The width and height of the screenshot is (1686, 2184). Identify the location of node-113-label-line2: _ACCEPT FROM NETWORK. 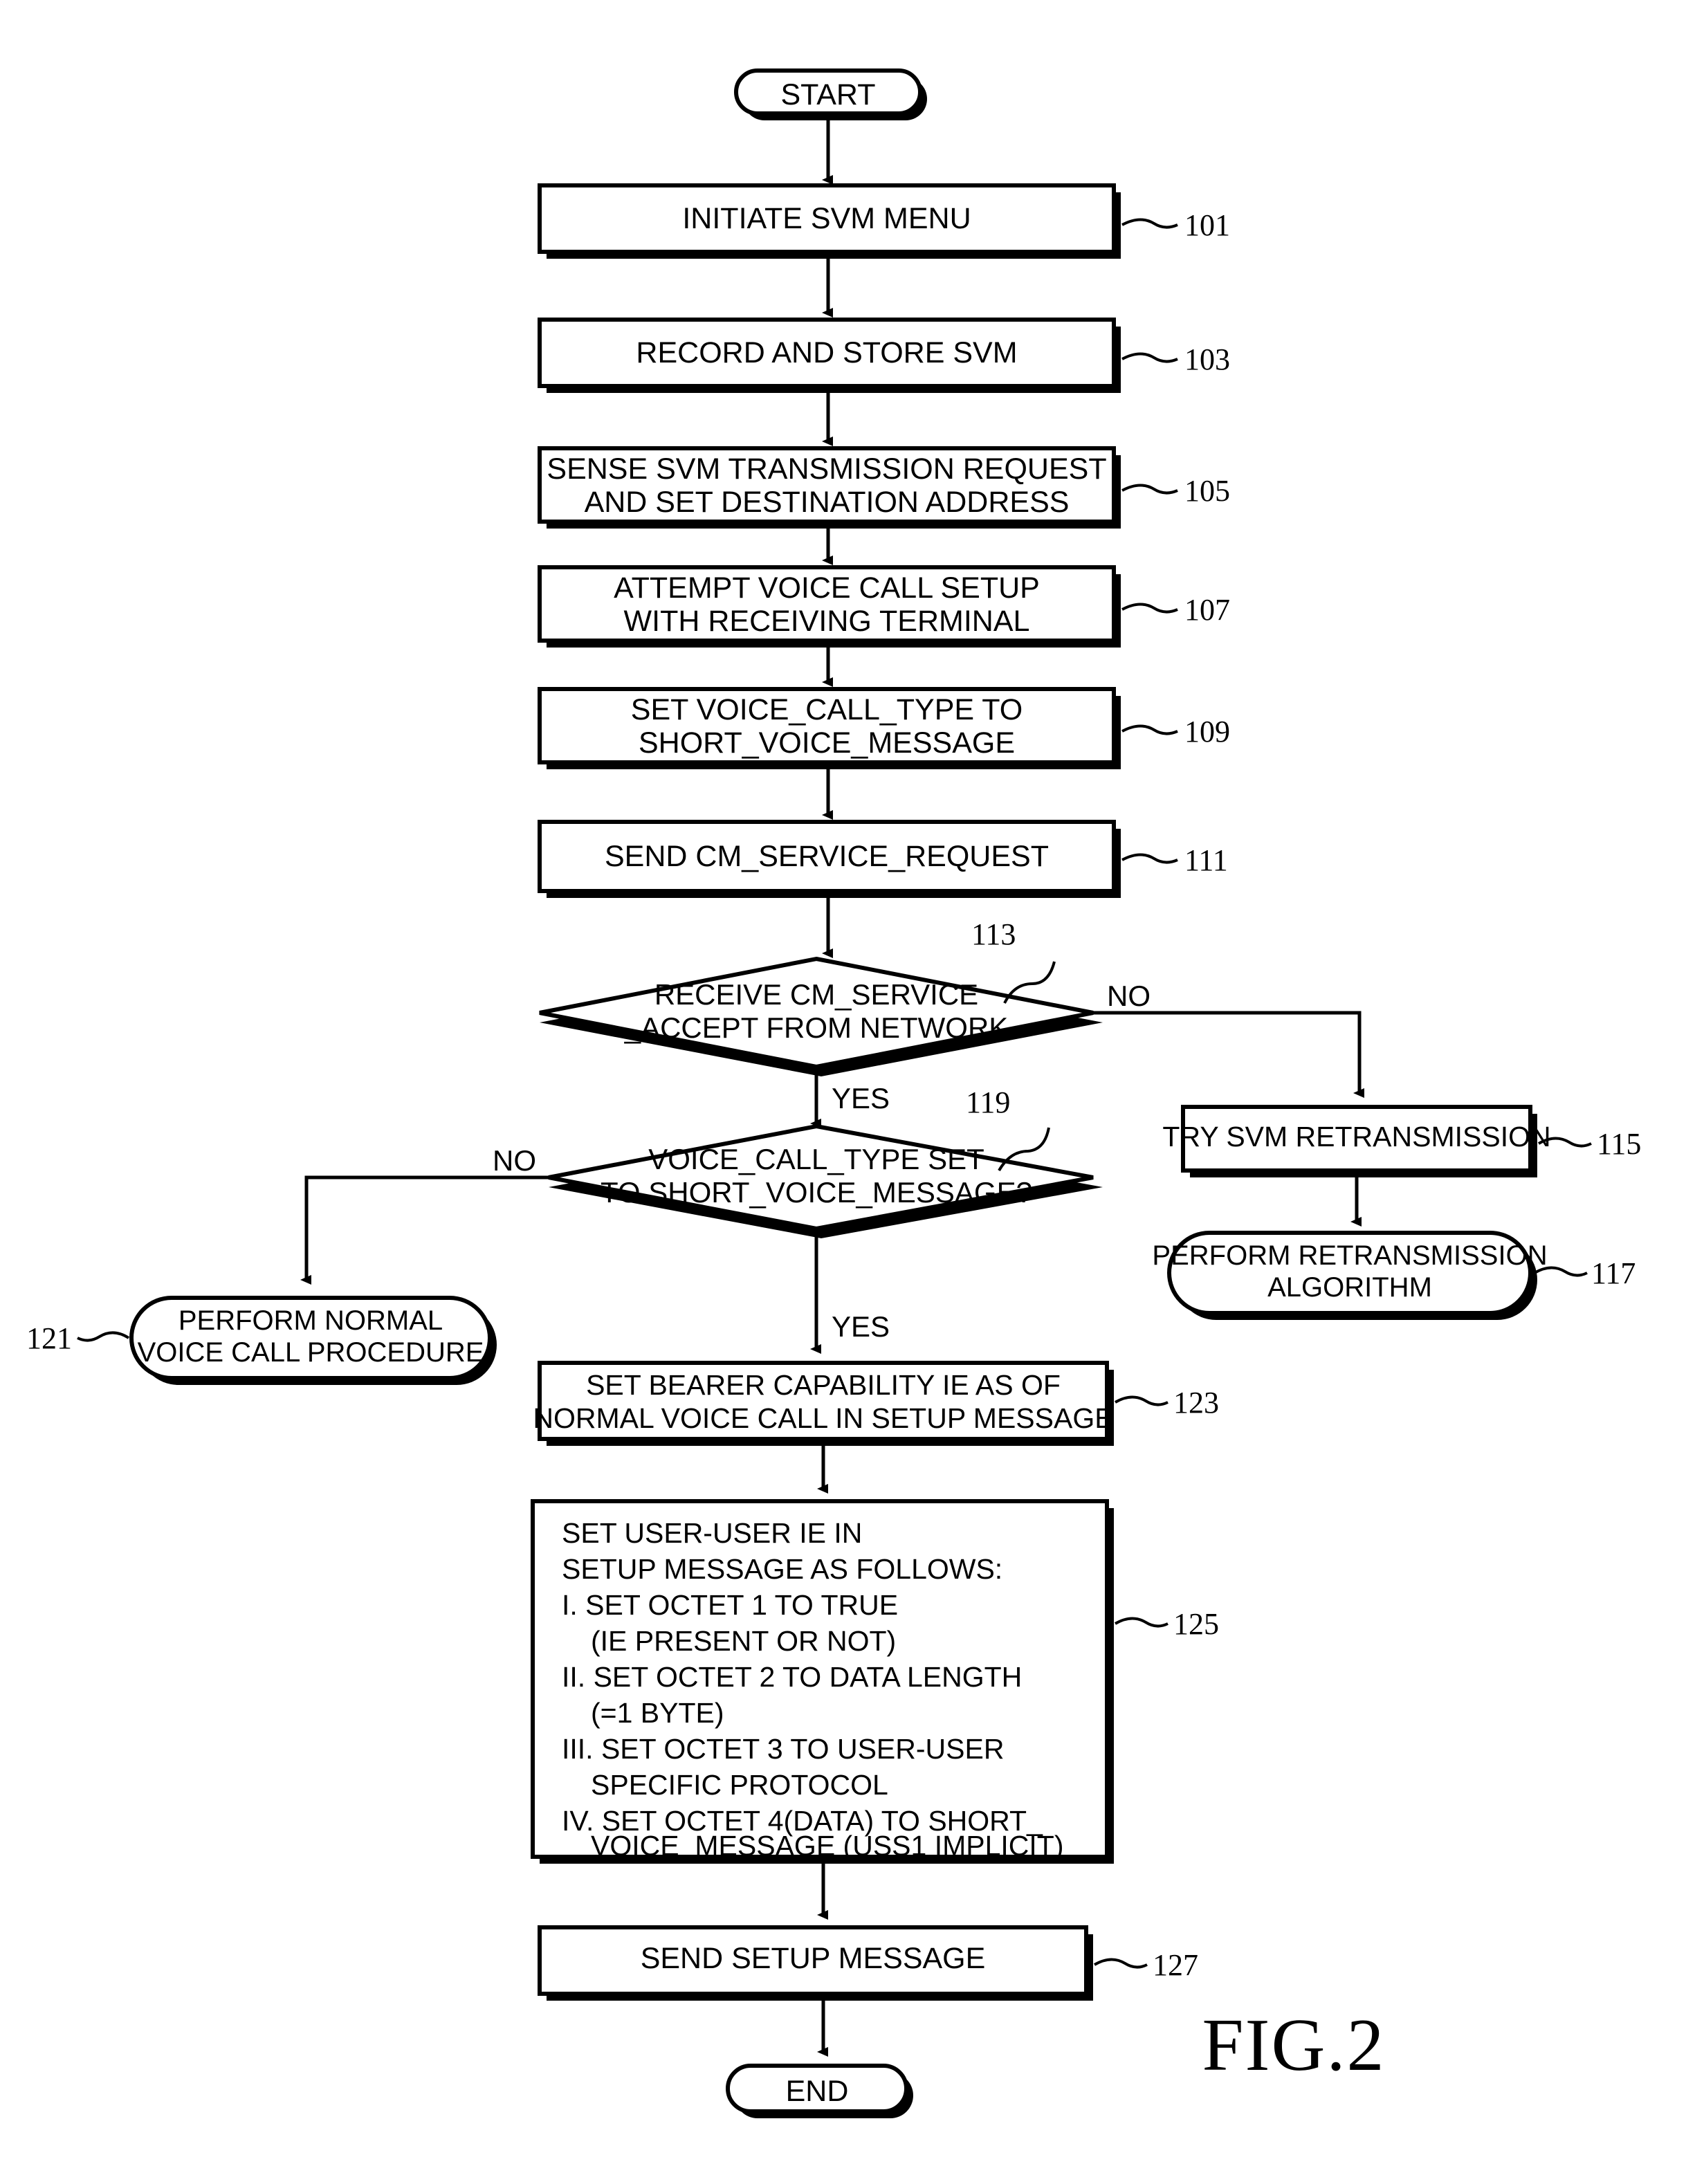
(816, 1027).